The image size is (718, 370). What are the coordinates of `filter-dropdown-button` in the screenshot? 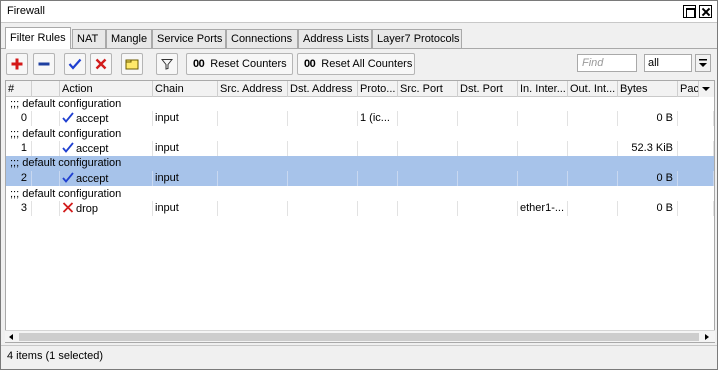 It's located at (703, 63).